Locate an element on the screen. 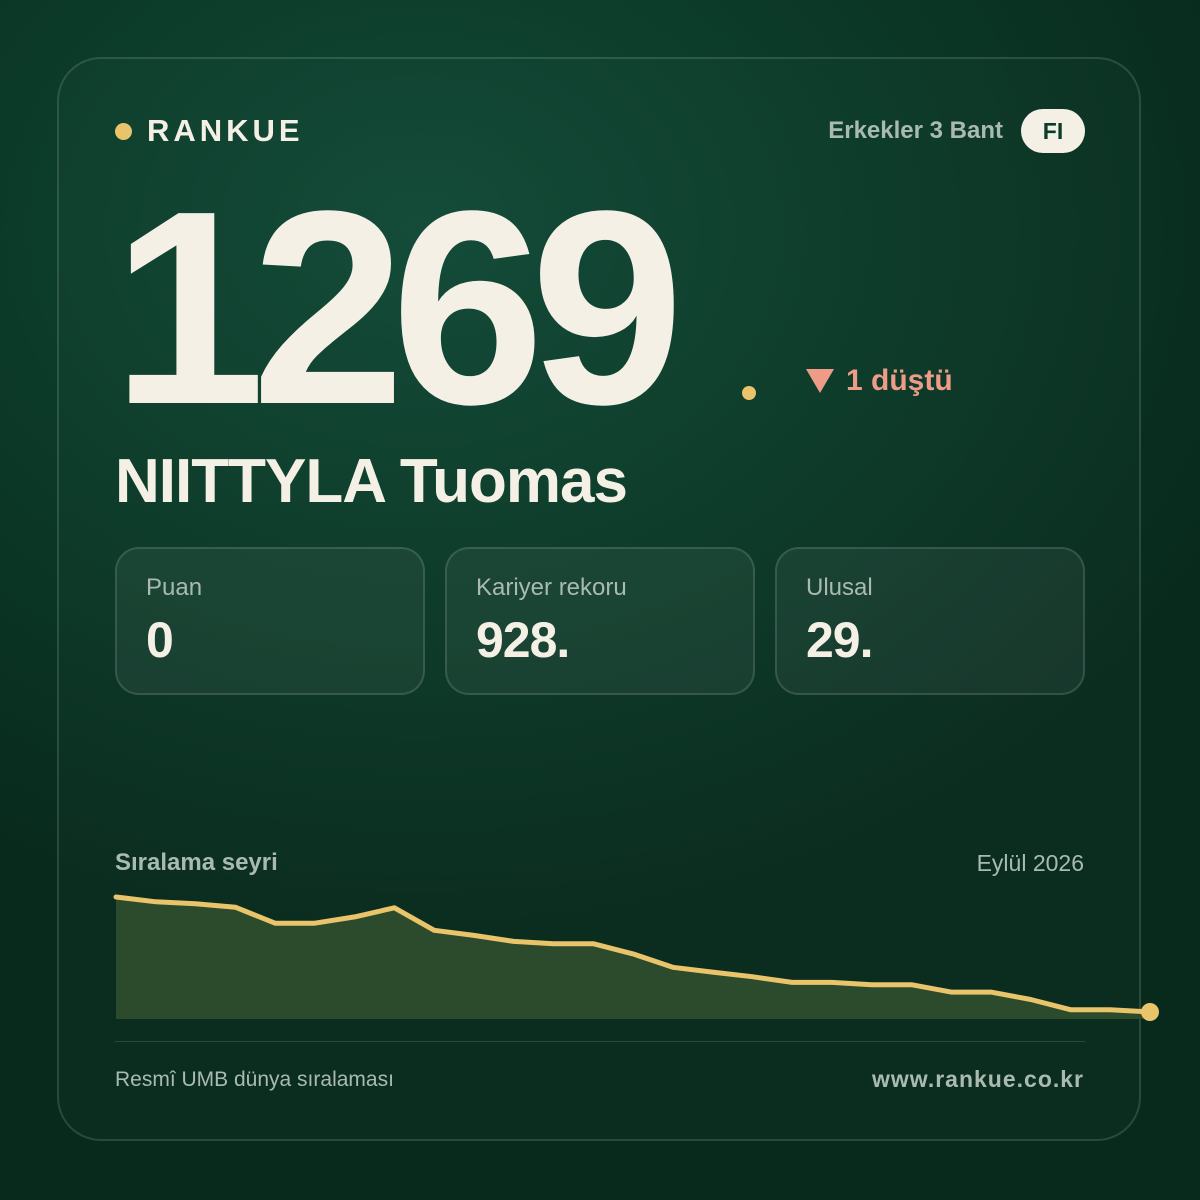  trend-title: Sıralama seyri is located at coordinates (196, 862).